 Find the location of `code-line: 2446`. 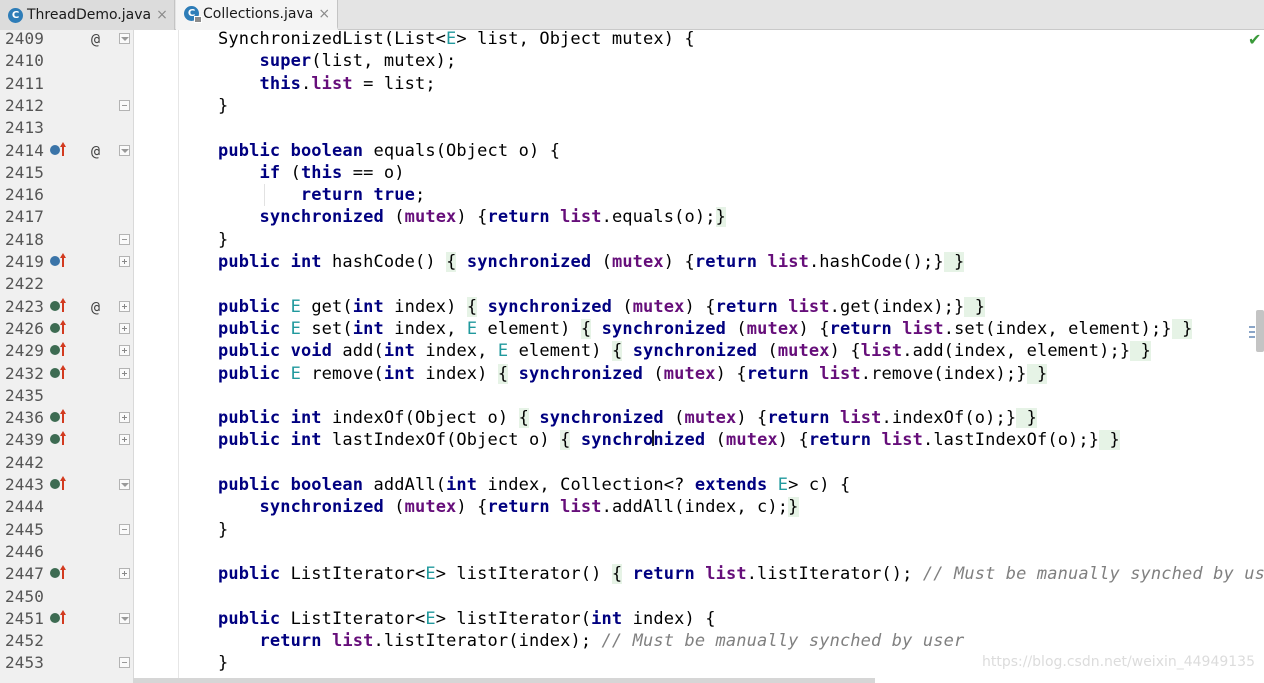

code-line: 2446 is located at coordinates (632, 552).